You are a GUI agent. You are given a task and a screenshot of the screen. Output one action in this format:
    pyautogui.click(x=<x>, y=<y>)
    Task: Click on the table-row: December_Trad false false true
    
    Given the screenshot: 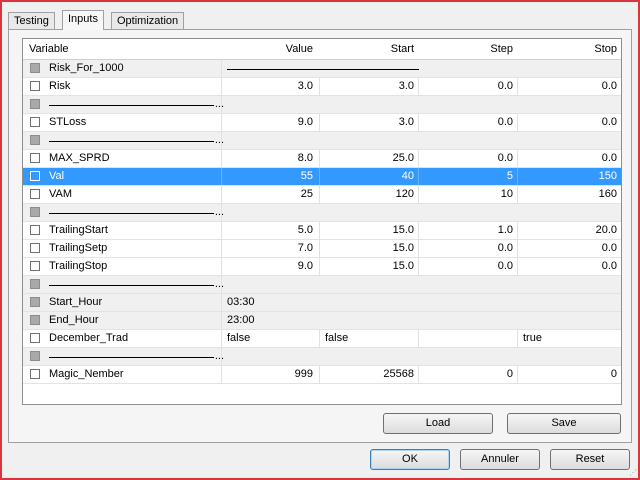 What is the action you would take?
    pyautogui.click(x=322, y=339)
    